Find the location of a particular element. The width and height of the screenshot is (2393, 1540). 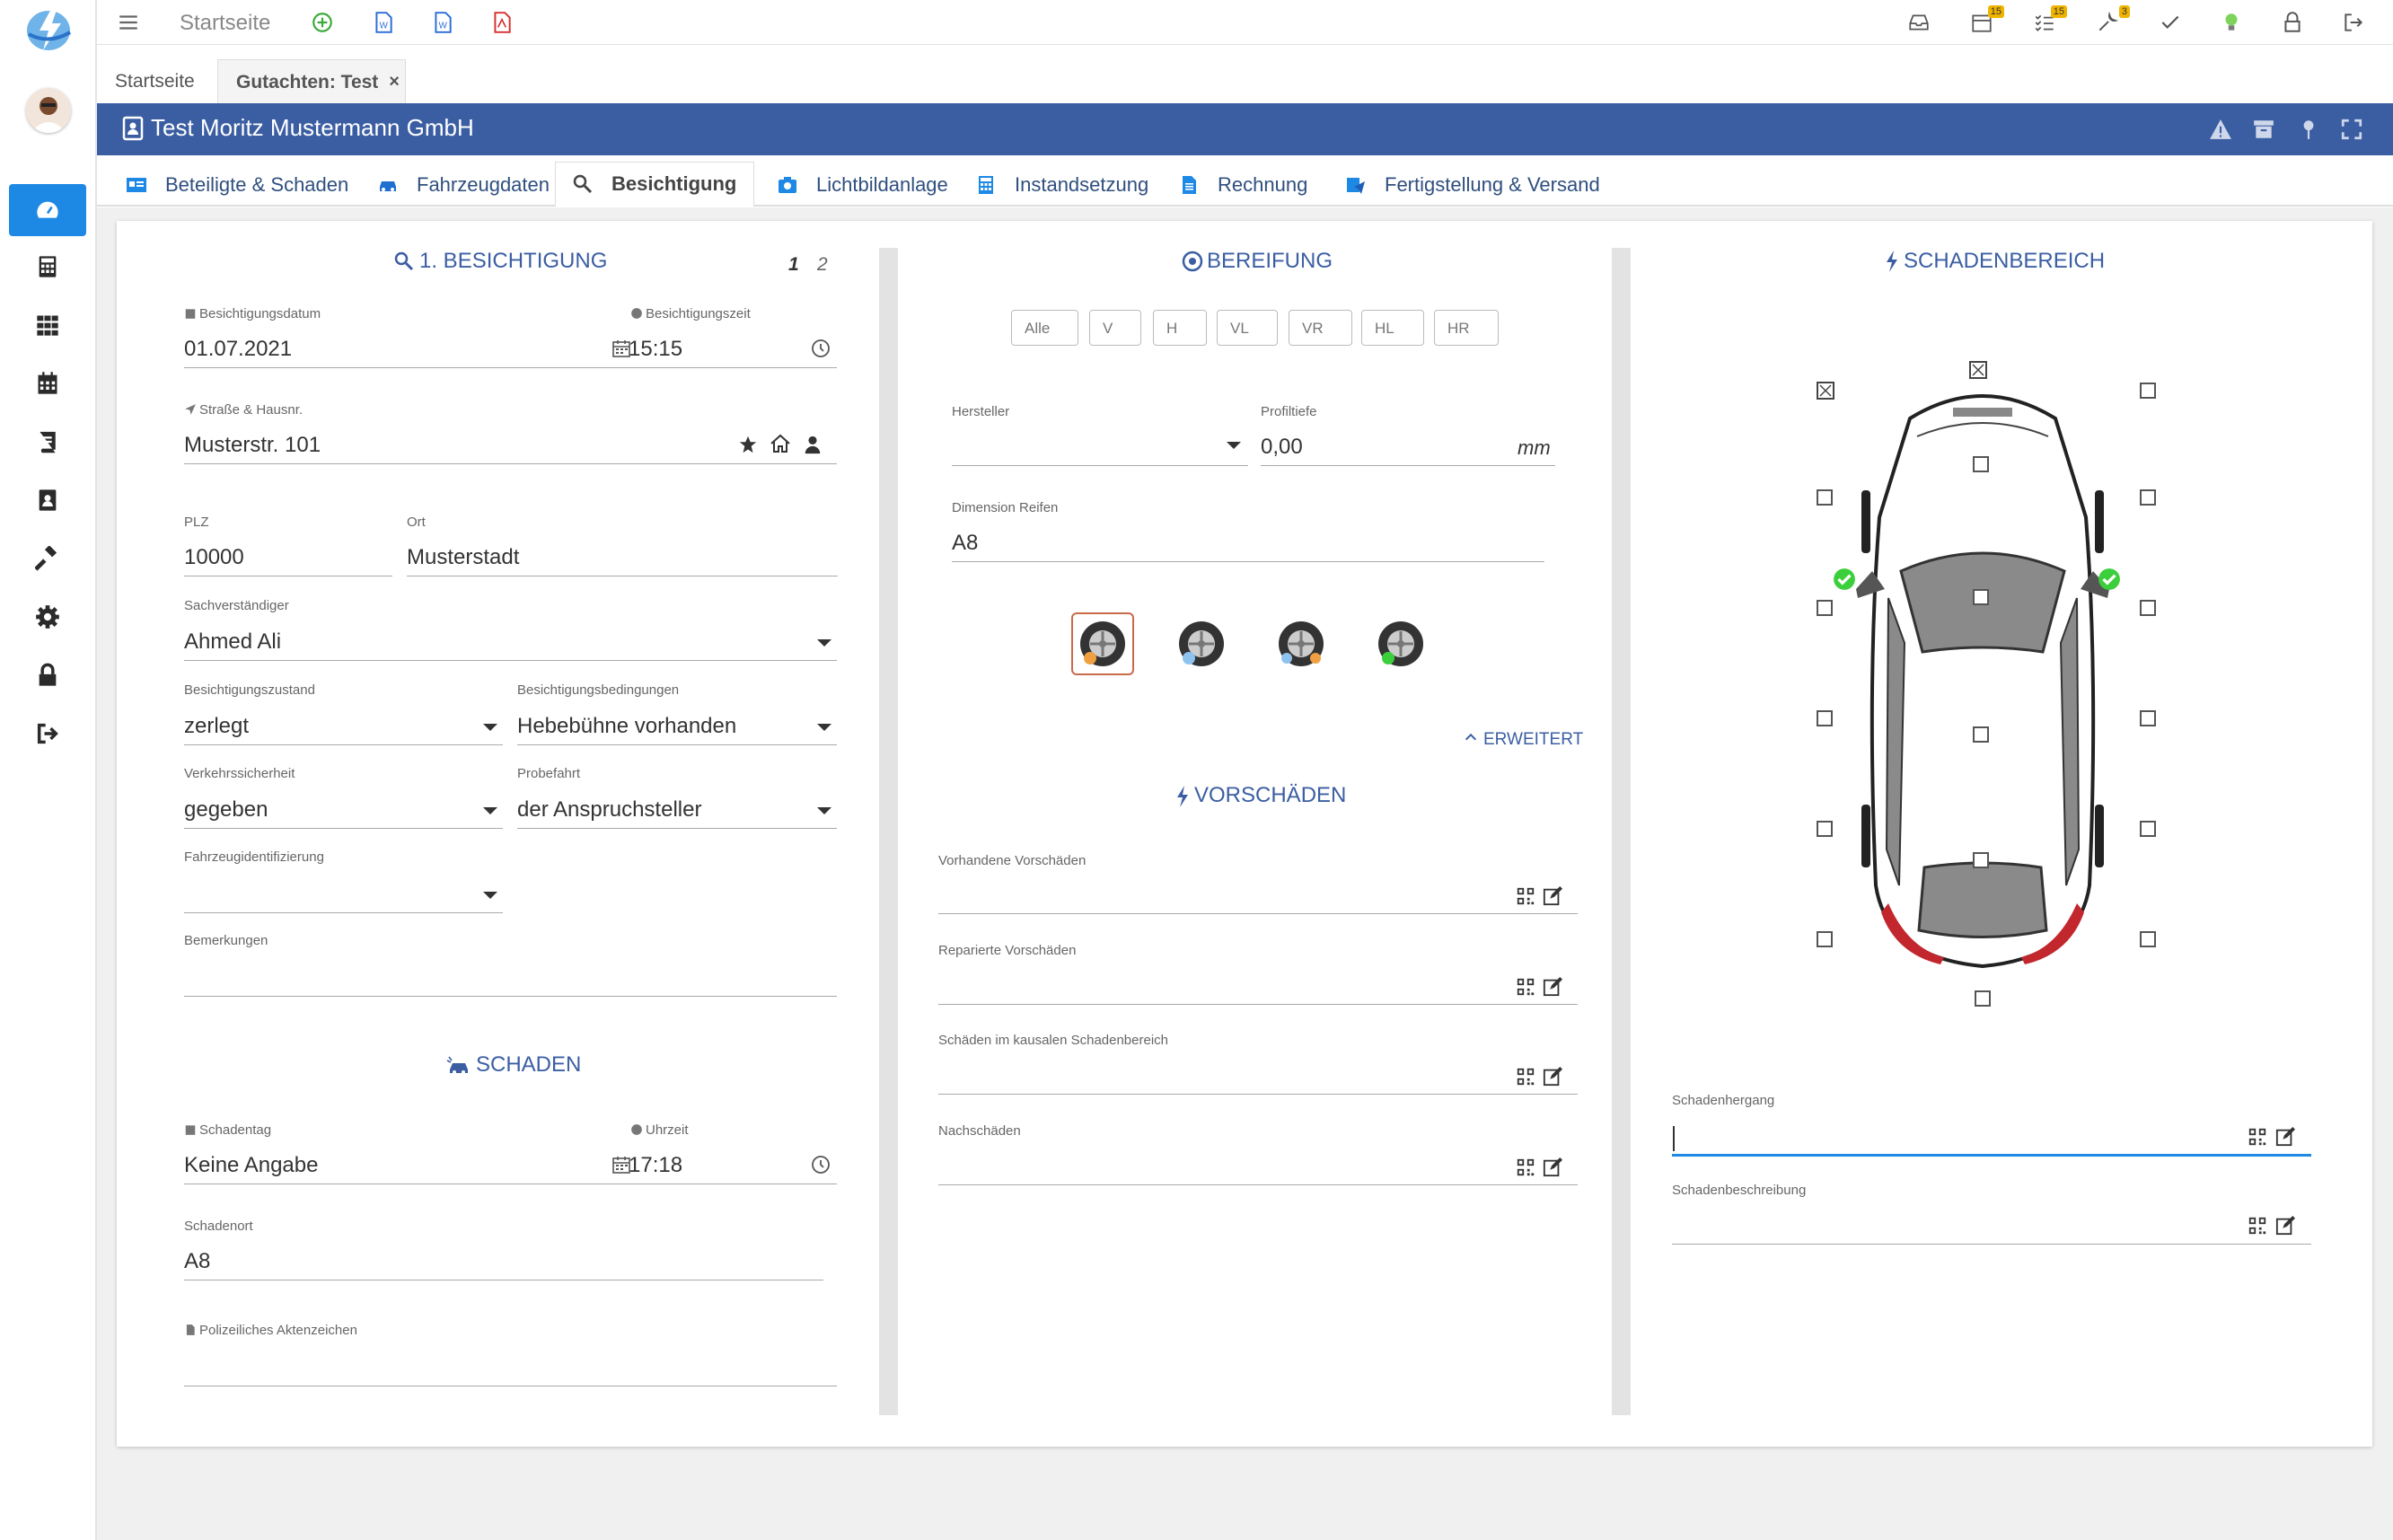

schadenbeschreibung-input is located at coordinates (1992, 1244).